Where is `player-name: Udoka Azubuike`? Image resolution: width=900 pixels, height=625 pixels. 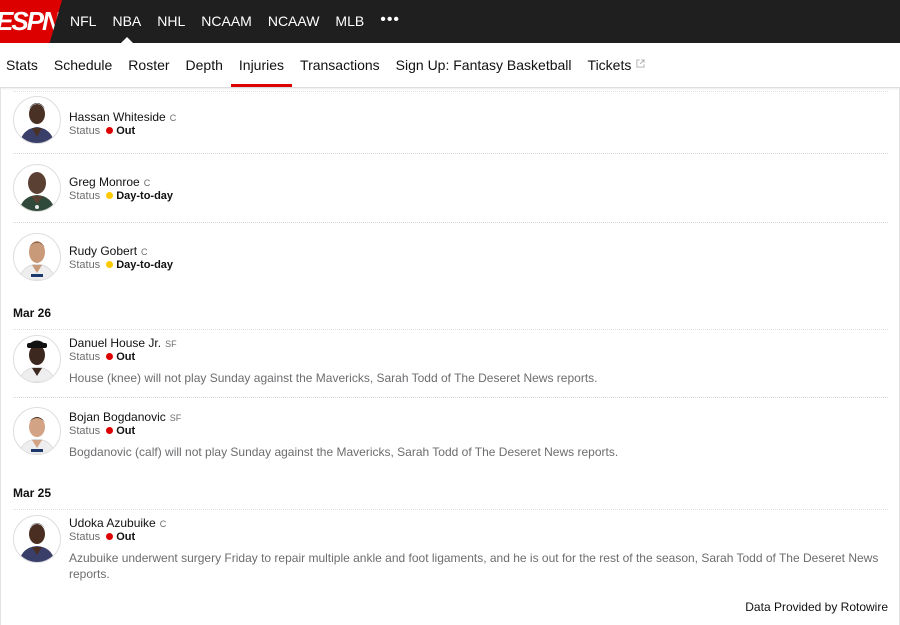 player-name: Udoka Azubuike is located at coordinates (112, 523).